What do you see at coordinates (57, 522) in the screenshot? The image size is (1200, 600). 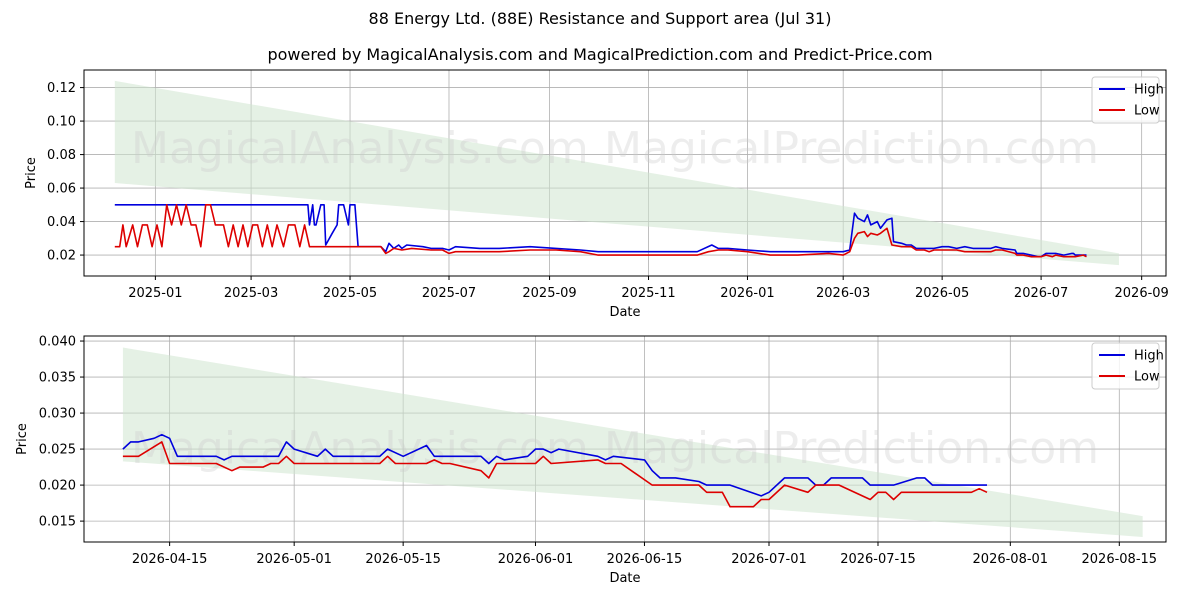 I see `y-tick-label: 0.015` at bounding box center [57, 522].